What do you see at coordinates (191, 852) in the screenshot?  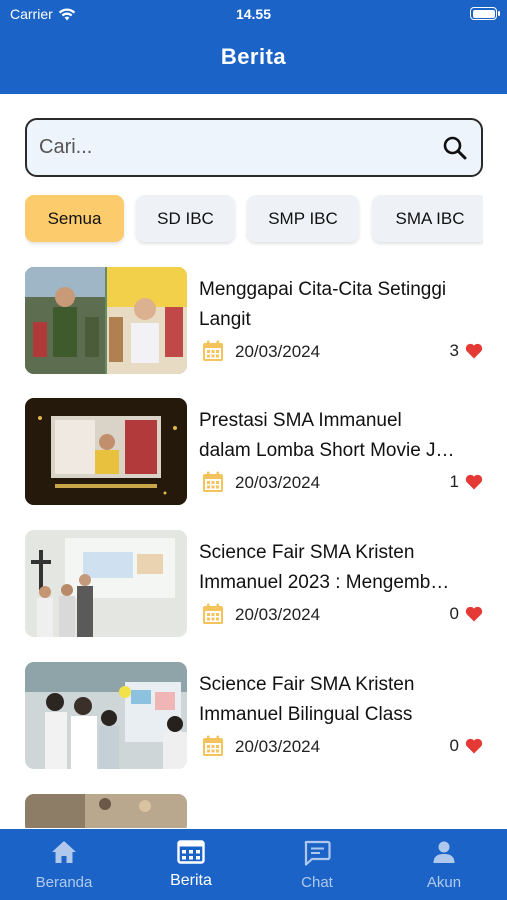 I see `news-icon` at bounding box center [191, 852].